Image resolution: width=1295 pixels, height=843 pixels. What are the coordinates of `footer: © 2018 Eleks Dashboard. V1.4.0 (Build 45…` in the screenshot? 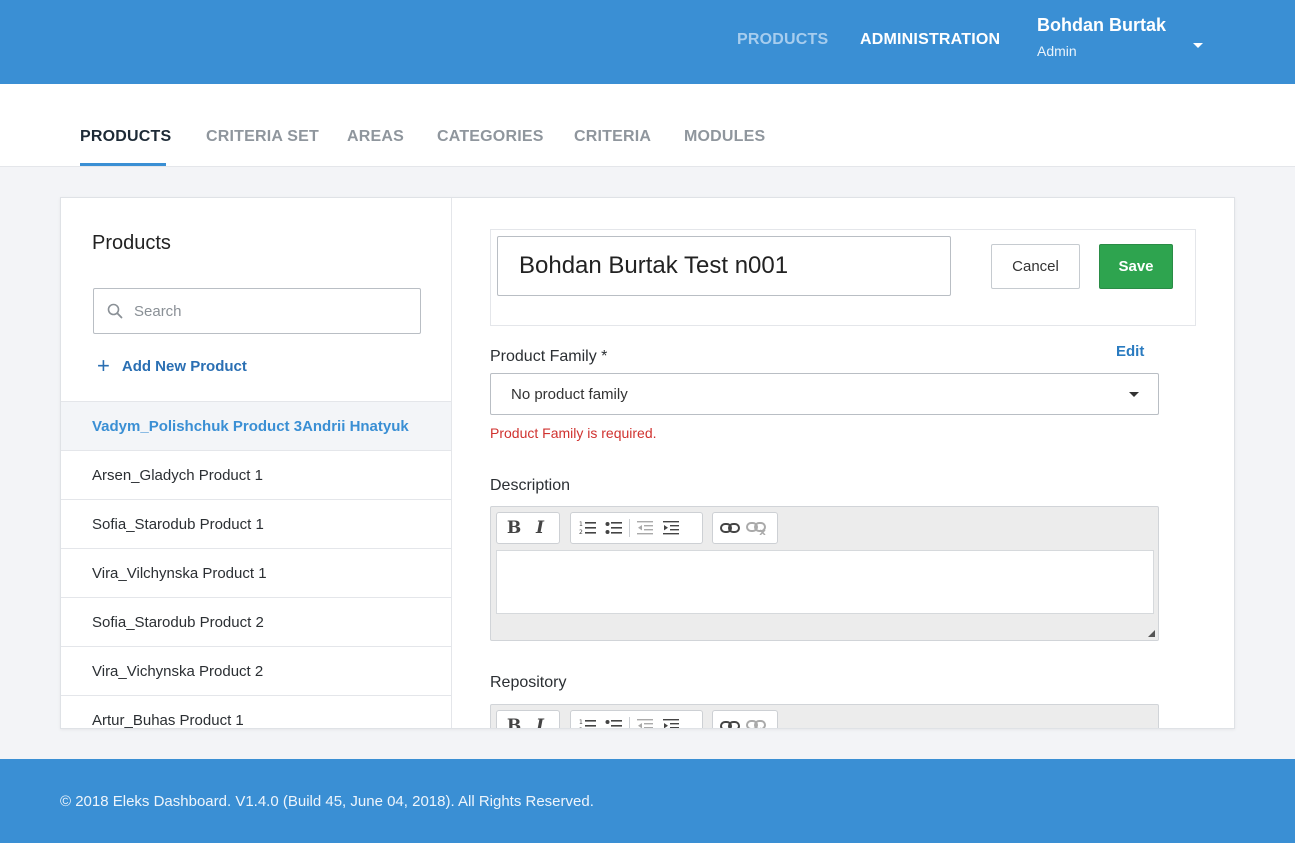 It's located at (647, 801).